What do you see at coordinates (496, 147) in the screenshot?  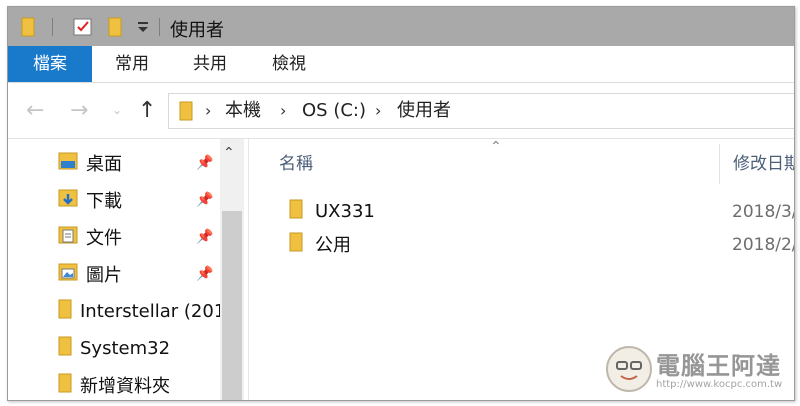 I see `sort-ascending-icon: ⌃` at bounding box center [496, 147].